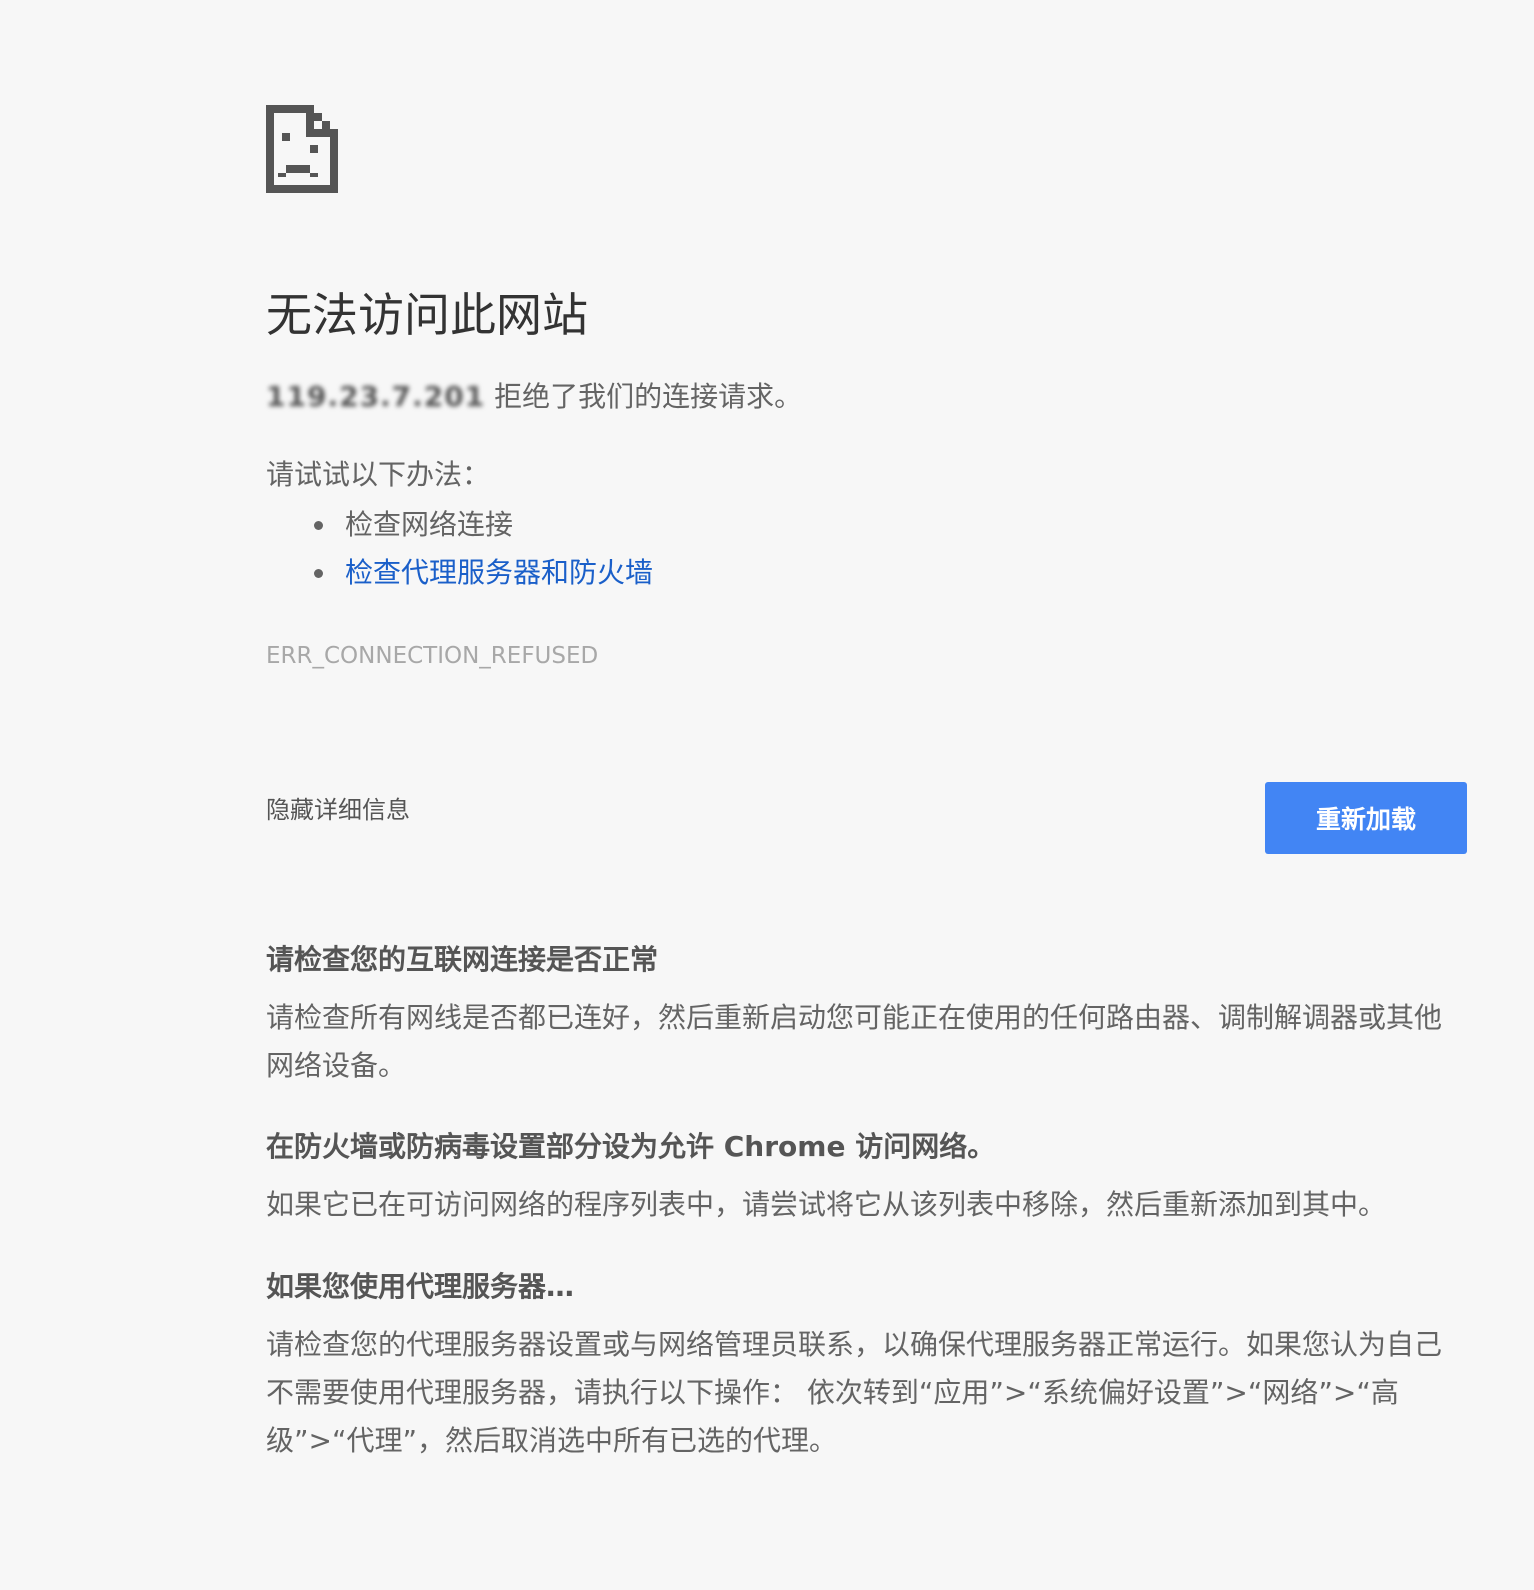 This screenshot has width=1534, height=1590. Describe the element at coordinates (644, 396) in the screenshot. I see `summary-text: 拒绝了我们的连接请求。` at that location.